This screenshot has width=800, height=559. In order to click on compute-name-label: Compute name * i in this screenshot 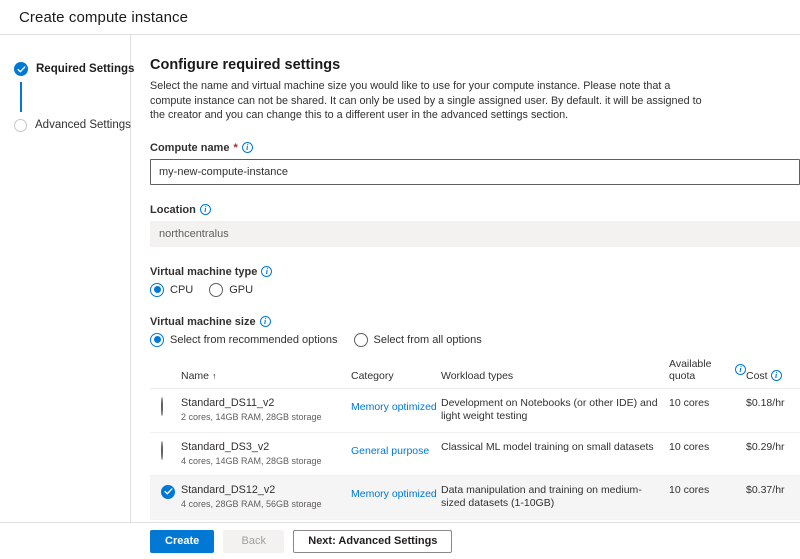, I will do `click(475, 148)`.